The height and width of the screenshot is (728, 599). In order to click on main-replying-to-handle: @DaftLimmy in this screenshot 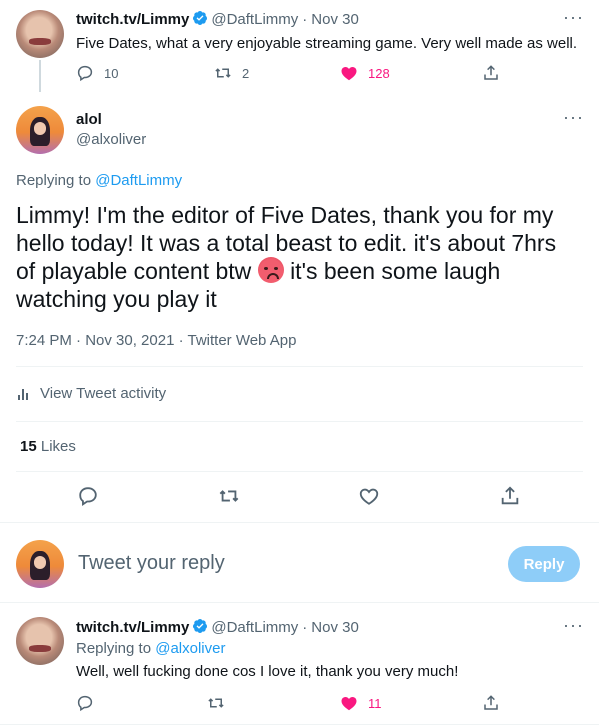, I will do `click(138, 180)`.